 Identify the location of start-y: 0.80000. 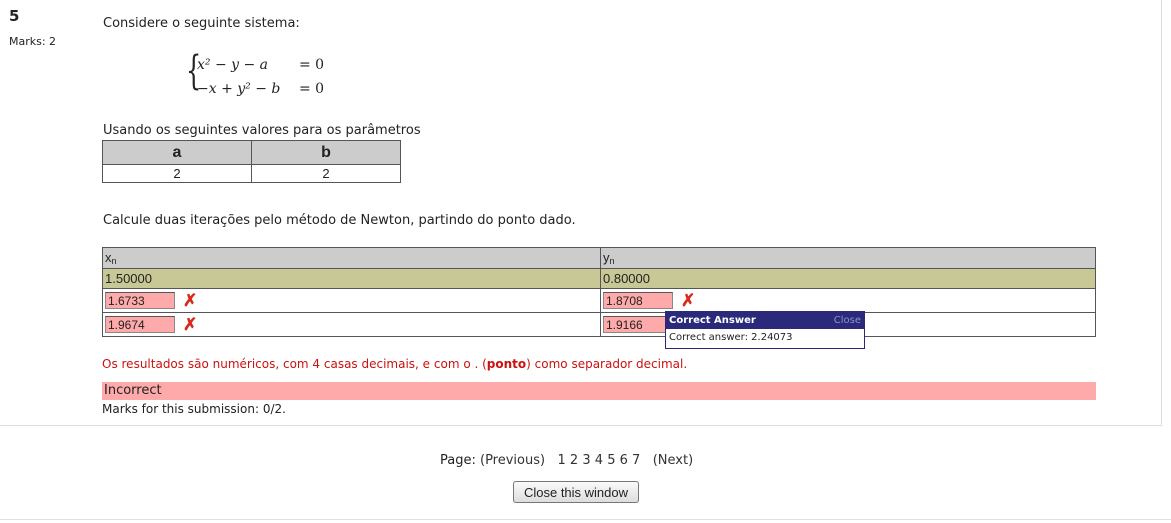
(848, 278).